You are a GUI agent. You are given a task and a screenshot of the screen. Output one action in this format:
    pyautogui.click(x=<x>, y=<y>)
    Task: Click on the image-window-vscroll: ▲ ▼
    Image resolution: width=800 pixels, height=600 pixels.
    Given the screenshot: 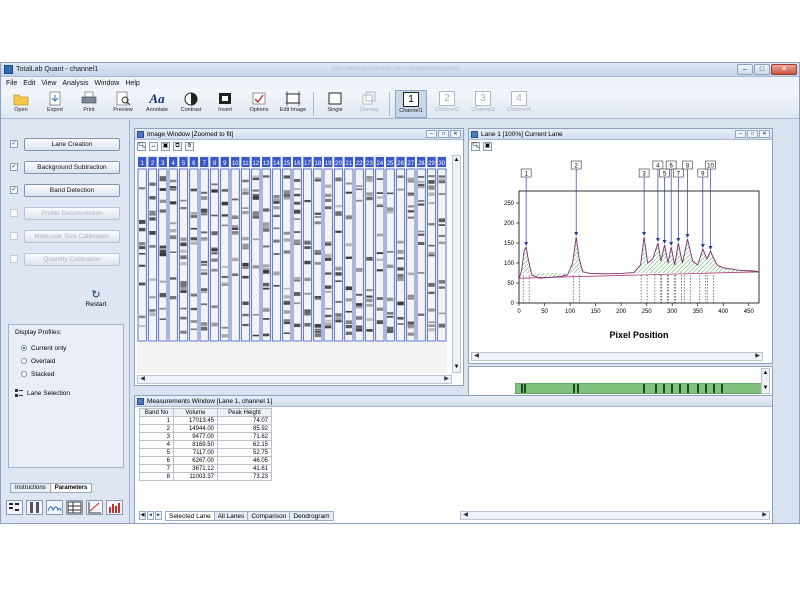 What is the action you would take?
    pyautogui.click(x=456, y=264)
    